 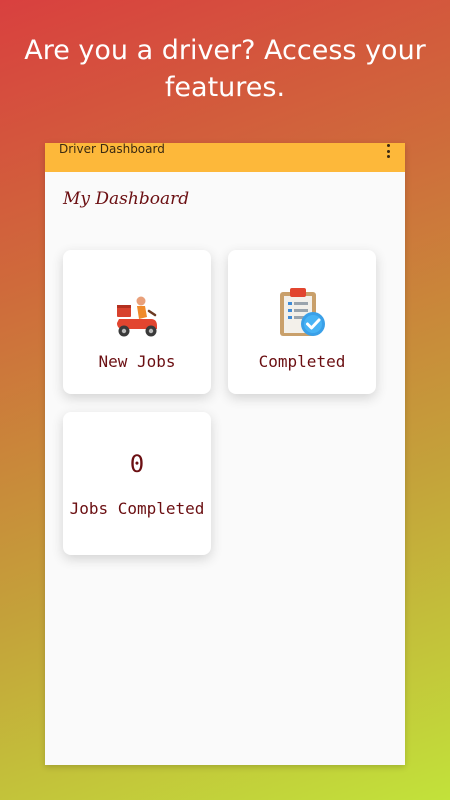 What do you see at coordinates (137, 316) in the screenshot?
I see `delivery-scooter-icon` at bounding box center [137, 316].